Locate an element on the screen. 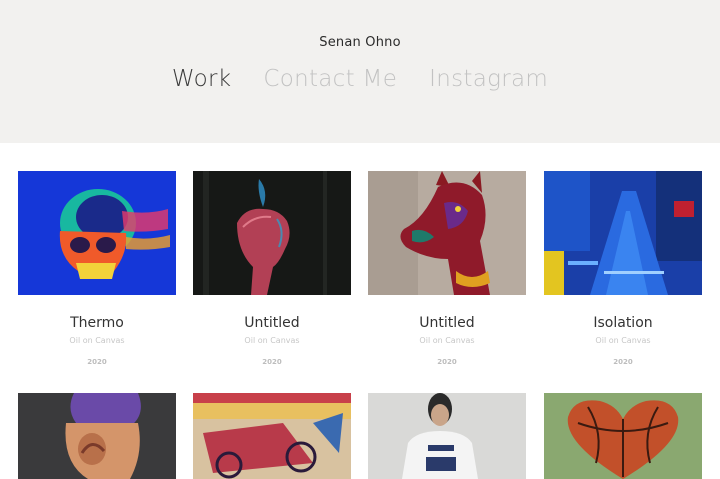  work-card: Isolation Oil on Canvas 2020 is located at coordinates (623, 268).